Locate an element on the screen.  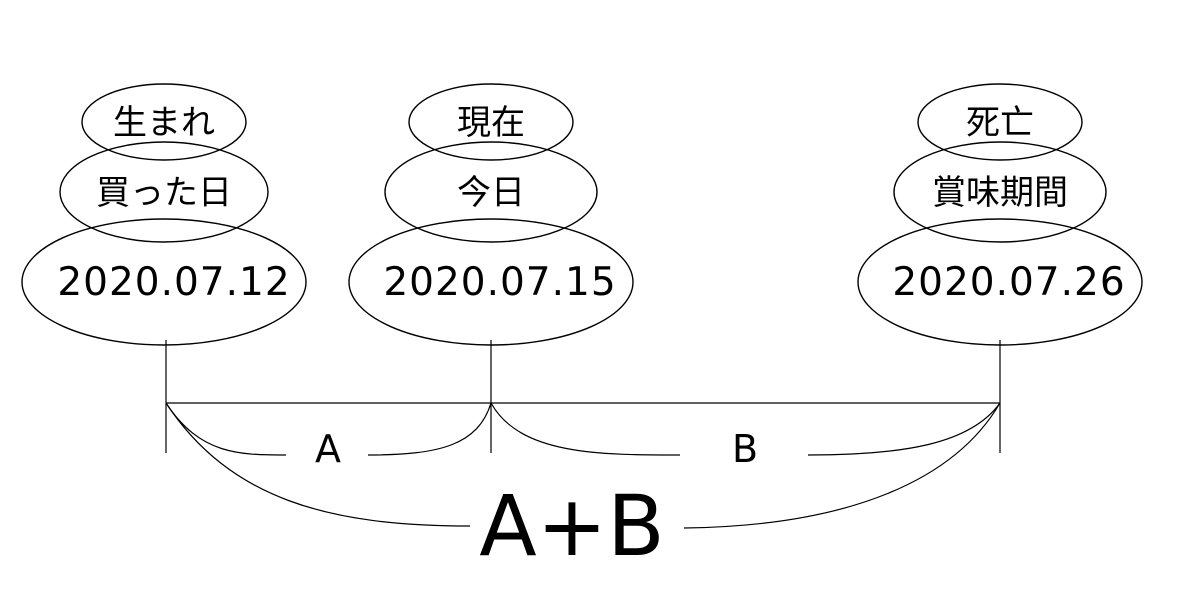
brace-b-right is located at coordinates (904, 429).